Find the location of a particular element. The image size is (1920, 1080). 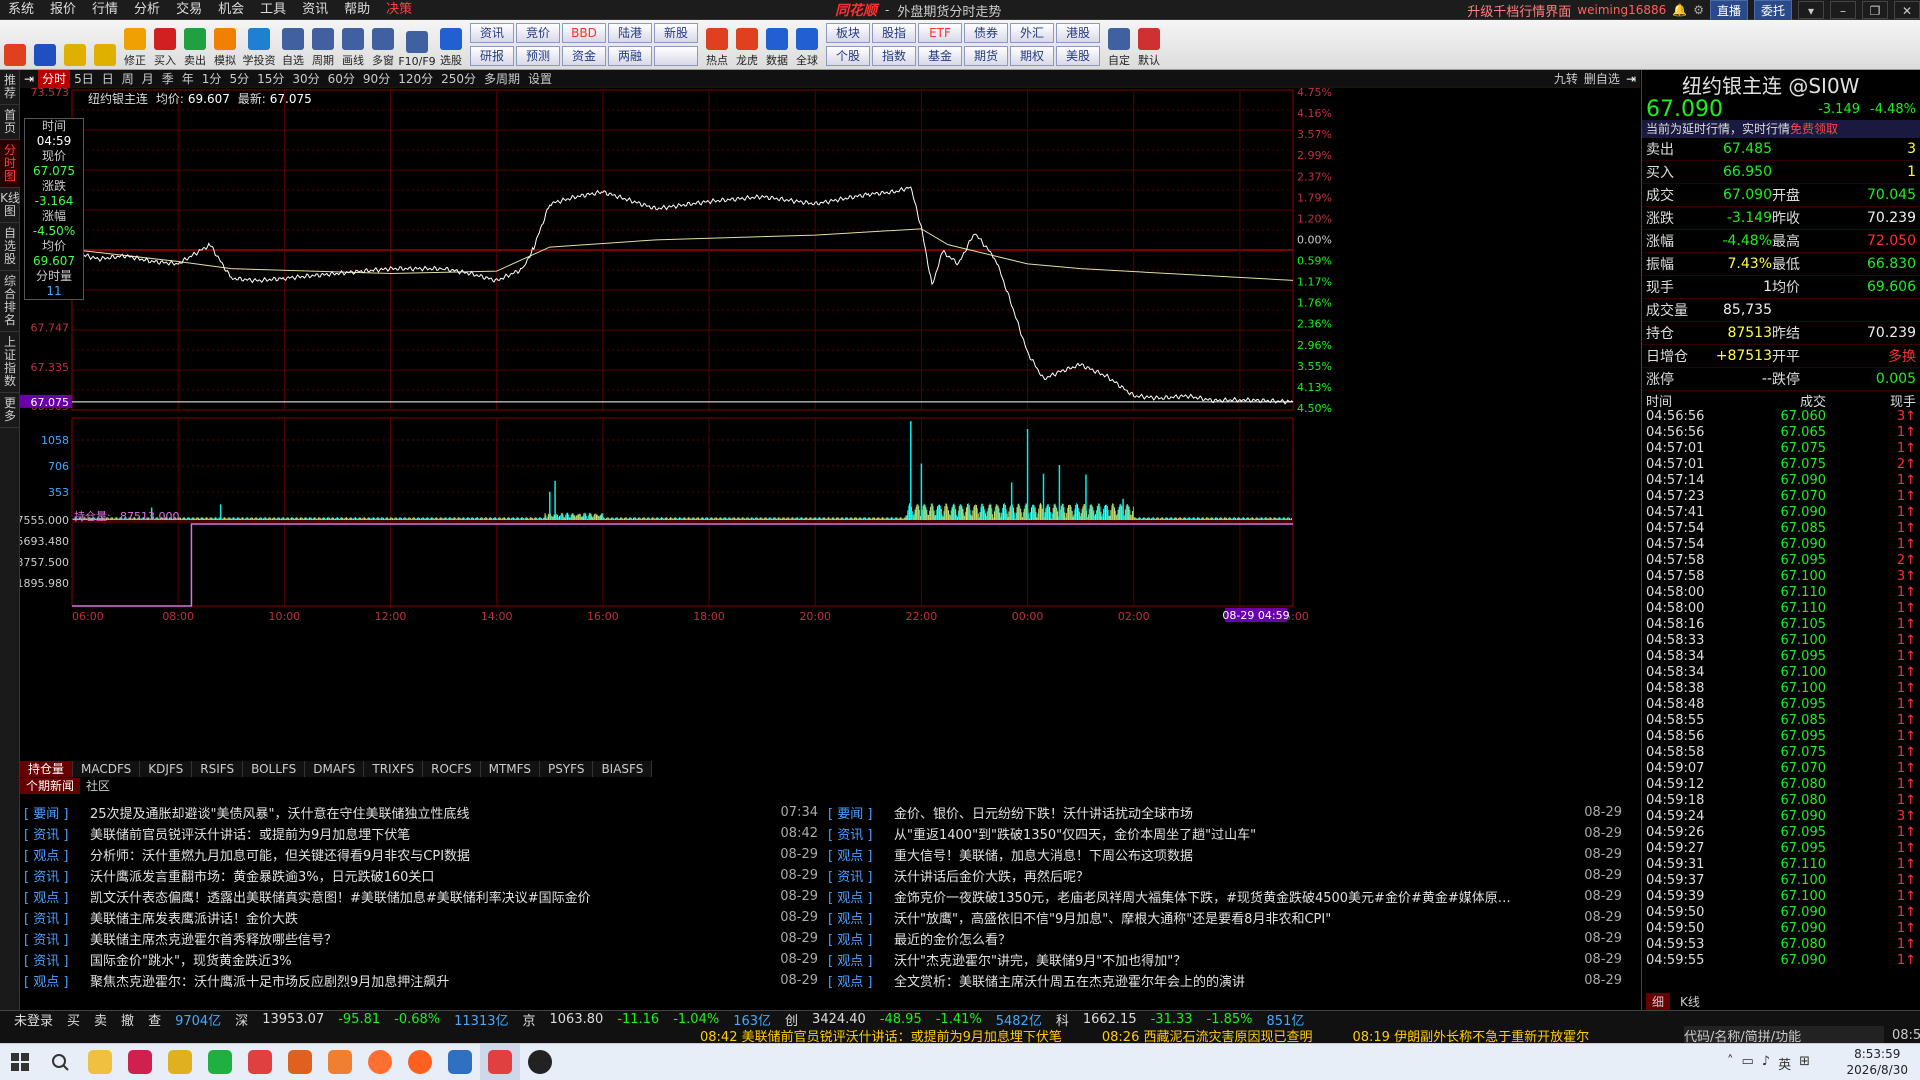

toolbar-button: 选股 is located at coordinates (451, 45).